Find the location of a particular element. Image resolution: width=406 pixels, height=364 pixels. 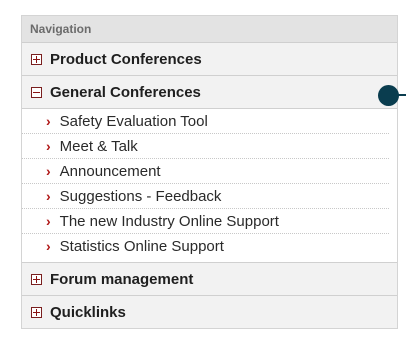

callout-marker-line is located at coordinates (402, 95).